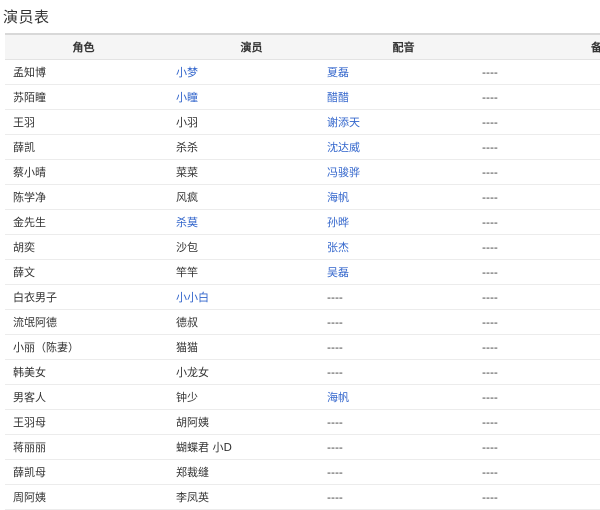 Image resolution: width=600 pixels, height=510 pixels. I want to click on voice-link: 谢添天, so click(343, 122).